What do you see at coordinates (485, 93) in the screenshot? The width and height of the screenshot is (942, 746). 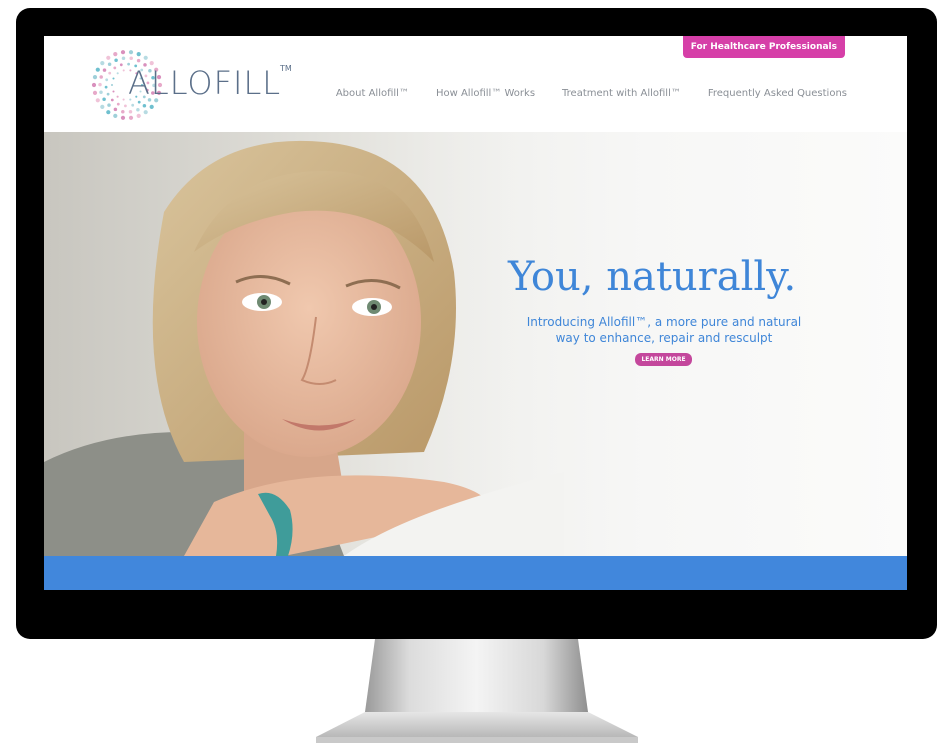 I see `nav-how-it-works: How Allofill™ Works` at bounding box center [485, 93].